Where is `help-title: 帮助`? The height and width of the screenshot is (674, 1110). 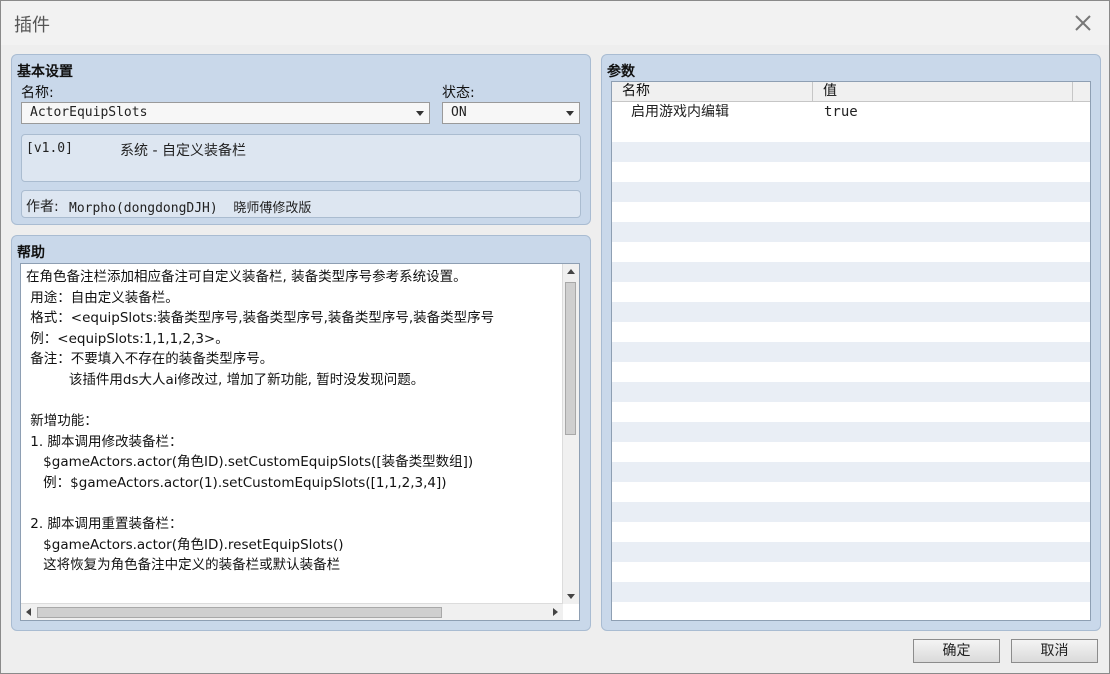 help-title: 帮助 is located at coordinates (31, 253).